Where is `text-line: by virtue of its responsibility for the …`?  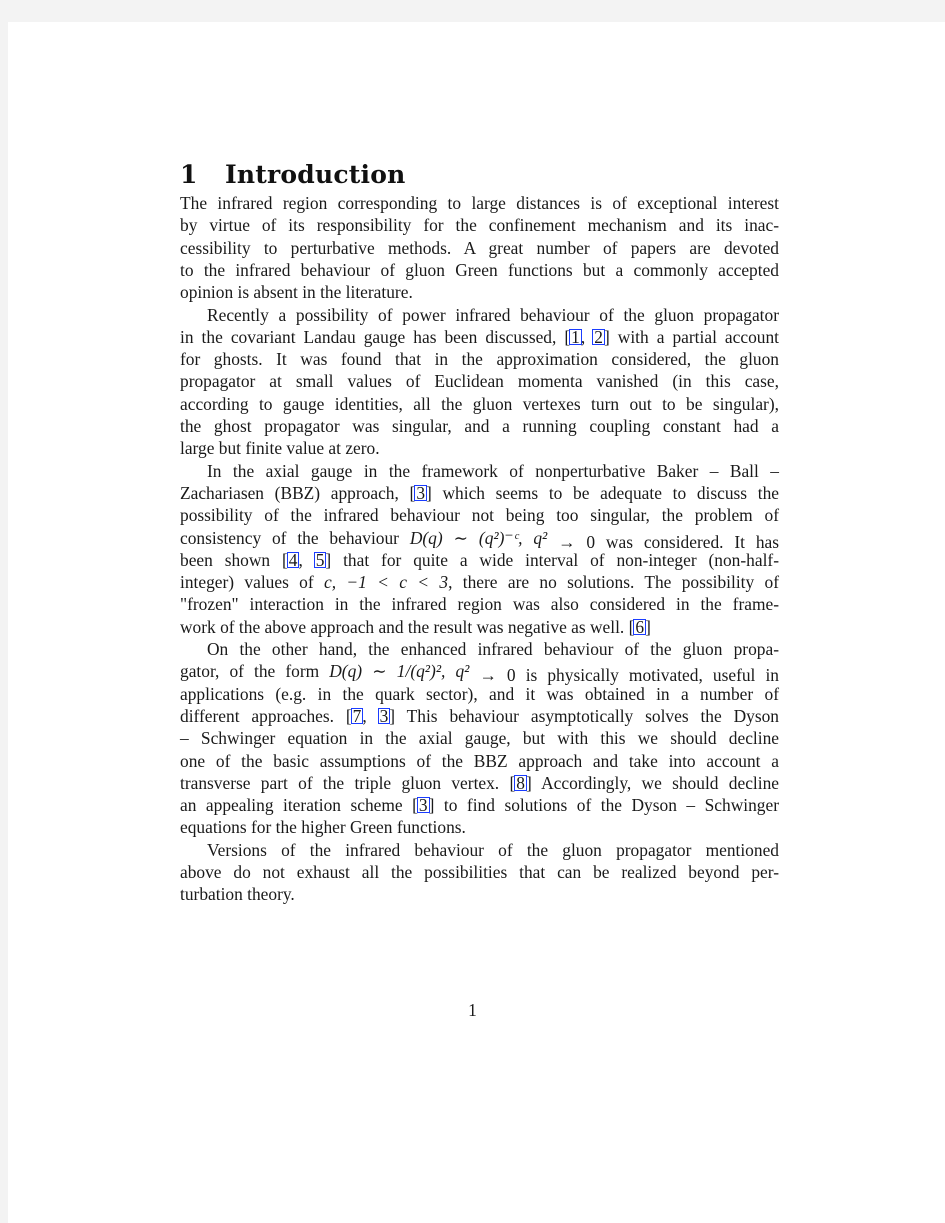
text-line: by virtue of its responsibility for the … is located at coordinates (479, 225).